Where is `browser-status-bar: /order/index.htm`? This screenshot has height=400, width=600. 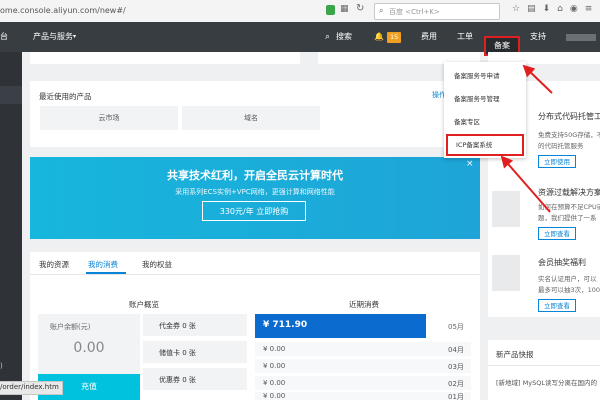 browser-status-bar: /order/index.htm is located at coordinates (31, 388).